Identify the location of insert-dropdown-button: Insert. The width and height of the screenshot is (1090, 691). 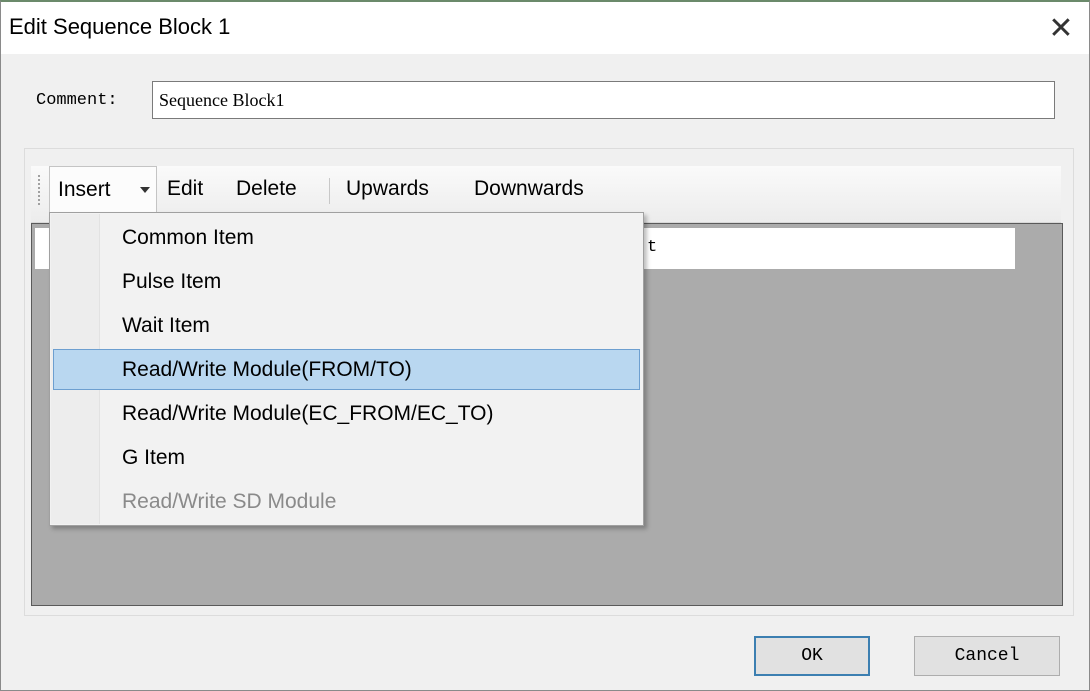
(103, 189).